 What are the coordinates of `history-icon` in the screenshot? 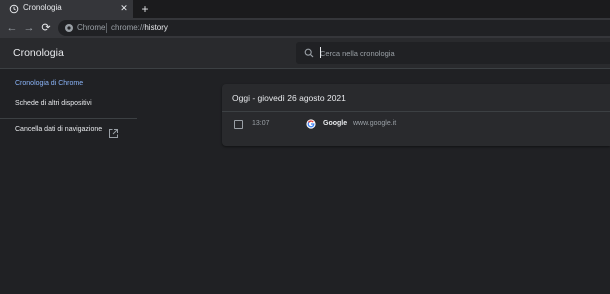 It's located at (14, 9).